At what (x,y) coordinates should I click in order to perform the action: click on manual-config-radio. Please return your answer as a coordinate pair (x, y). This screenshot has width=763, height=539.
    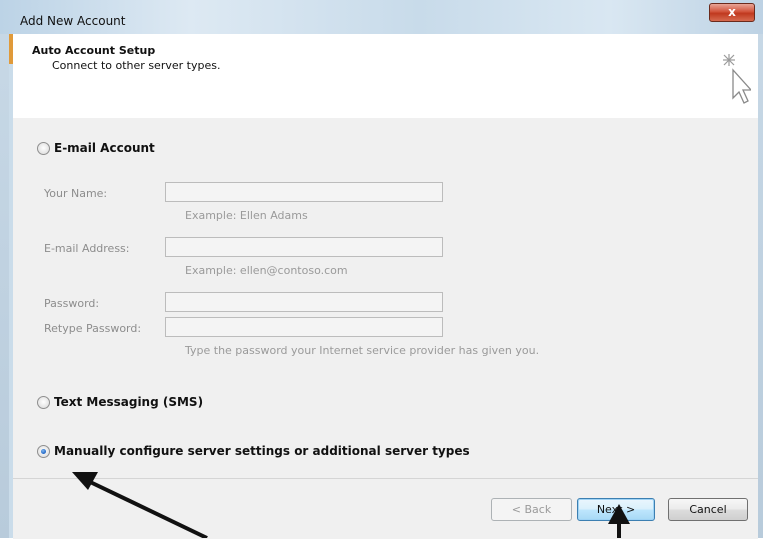
    Looking at the image, I should click on (43, 451).